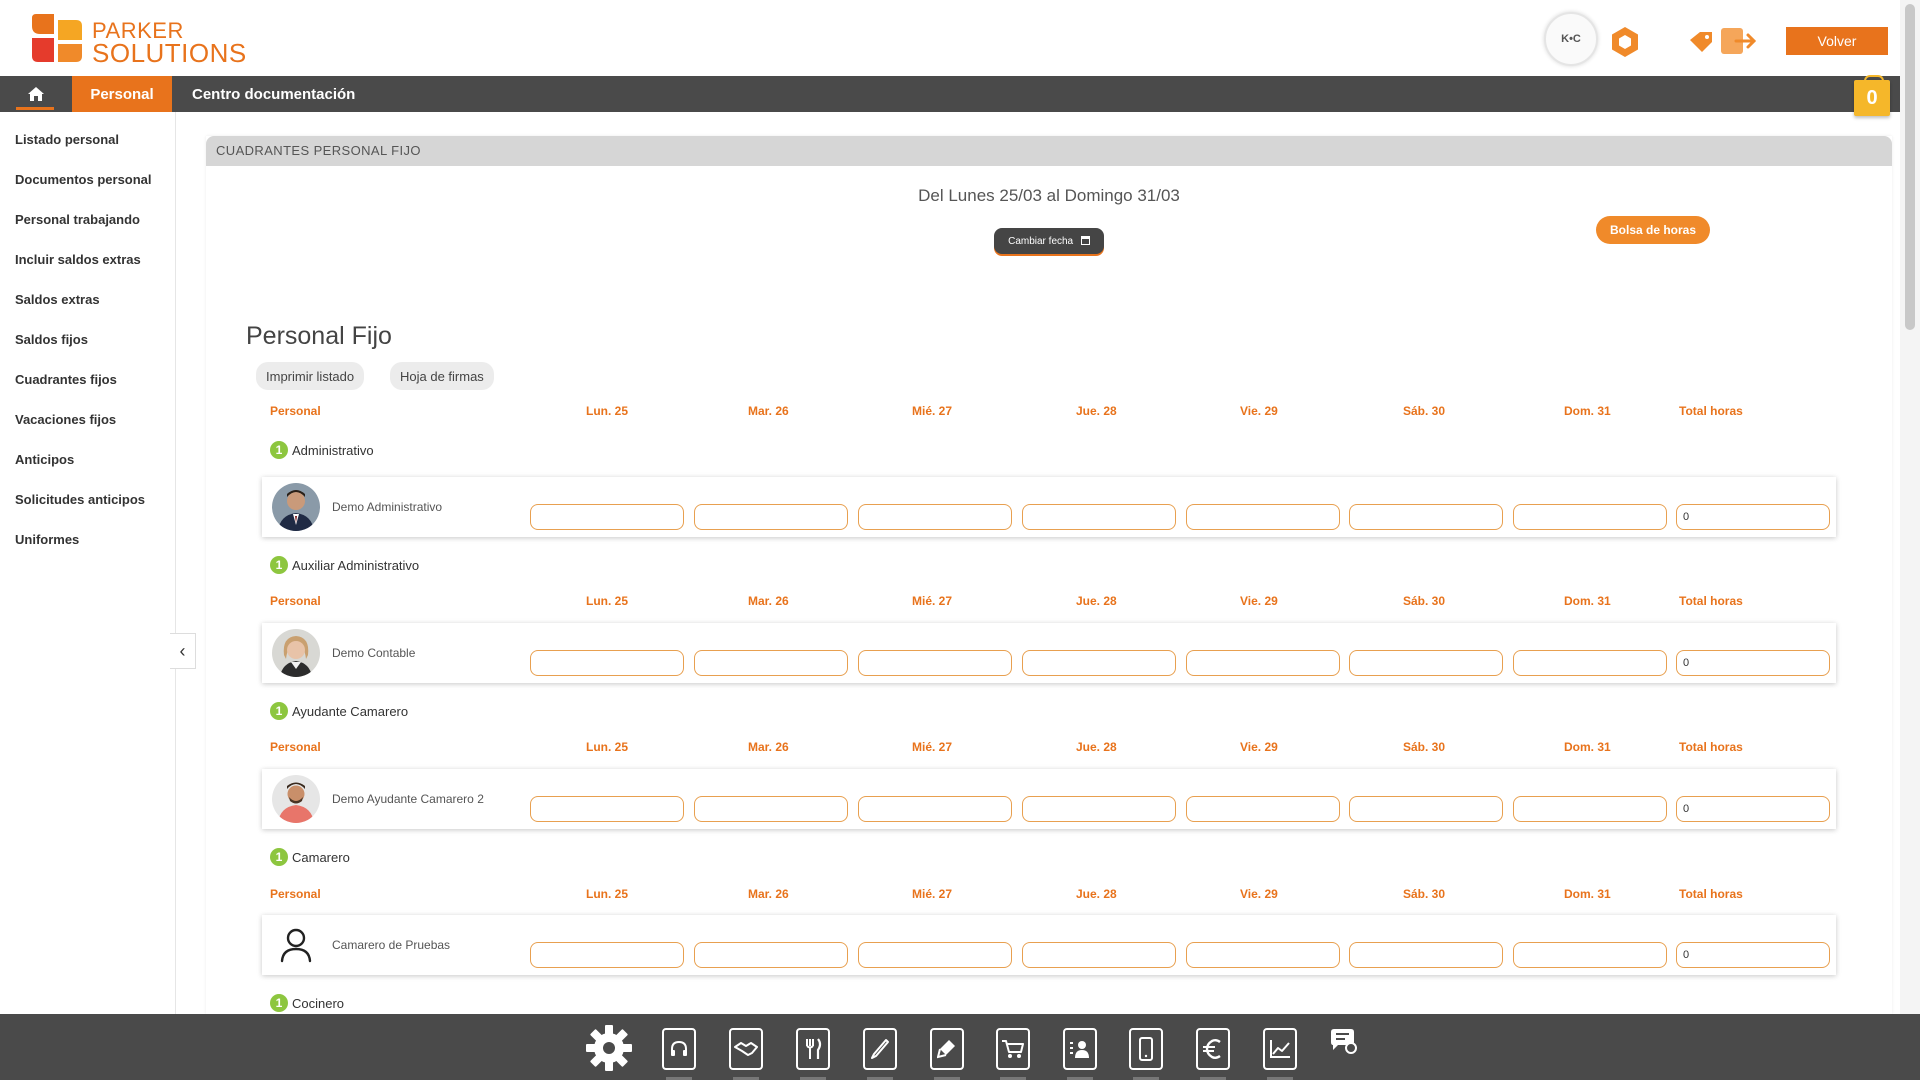  I want to click on sidebar-item-saldos-extras: Saldos extras, so click(87, 300).